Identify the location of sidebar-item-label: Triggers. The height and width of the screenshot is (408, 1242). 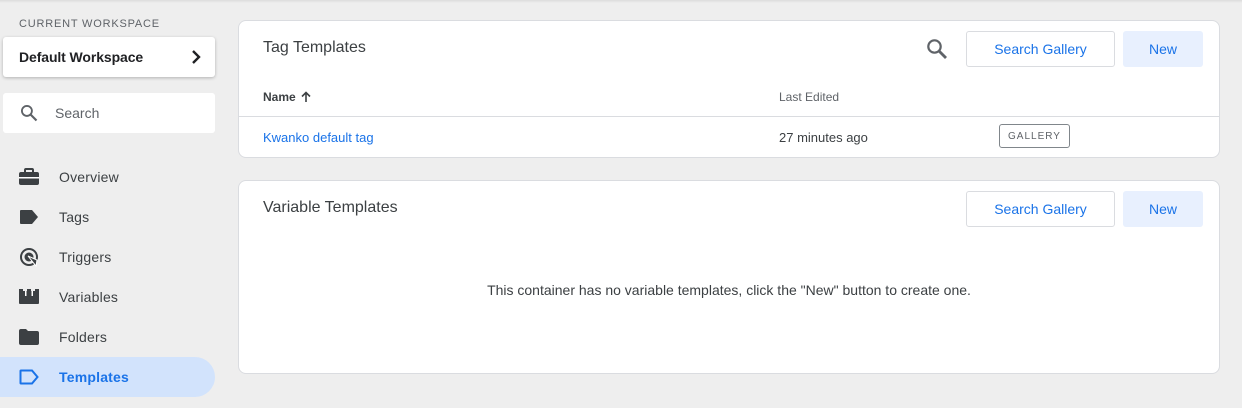
(85, 257).